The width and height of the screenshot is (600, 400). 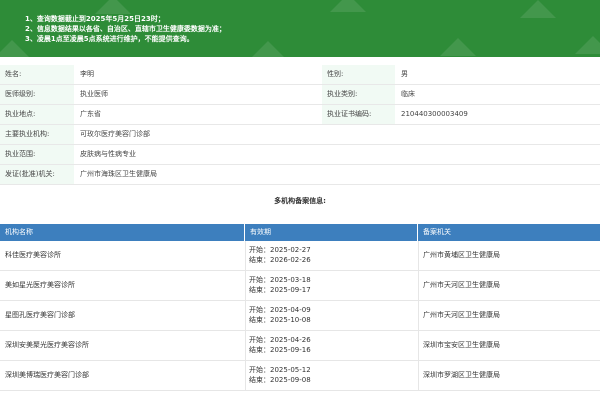 I want to click on validity-end: 结束：2025-09-16, so click(x=280, y=350).